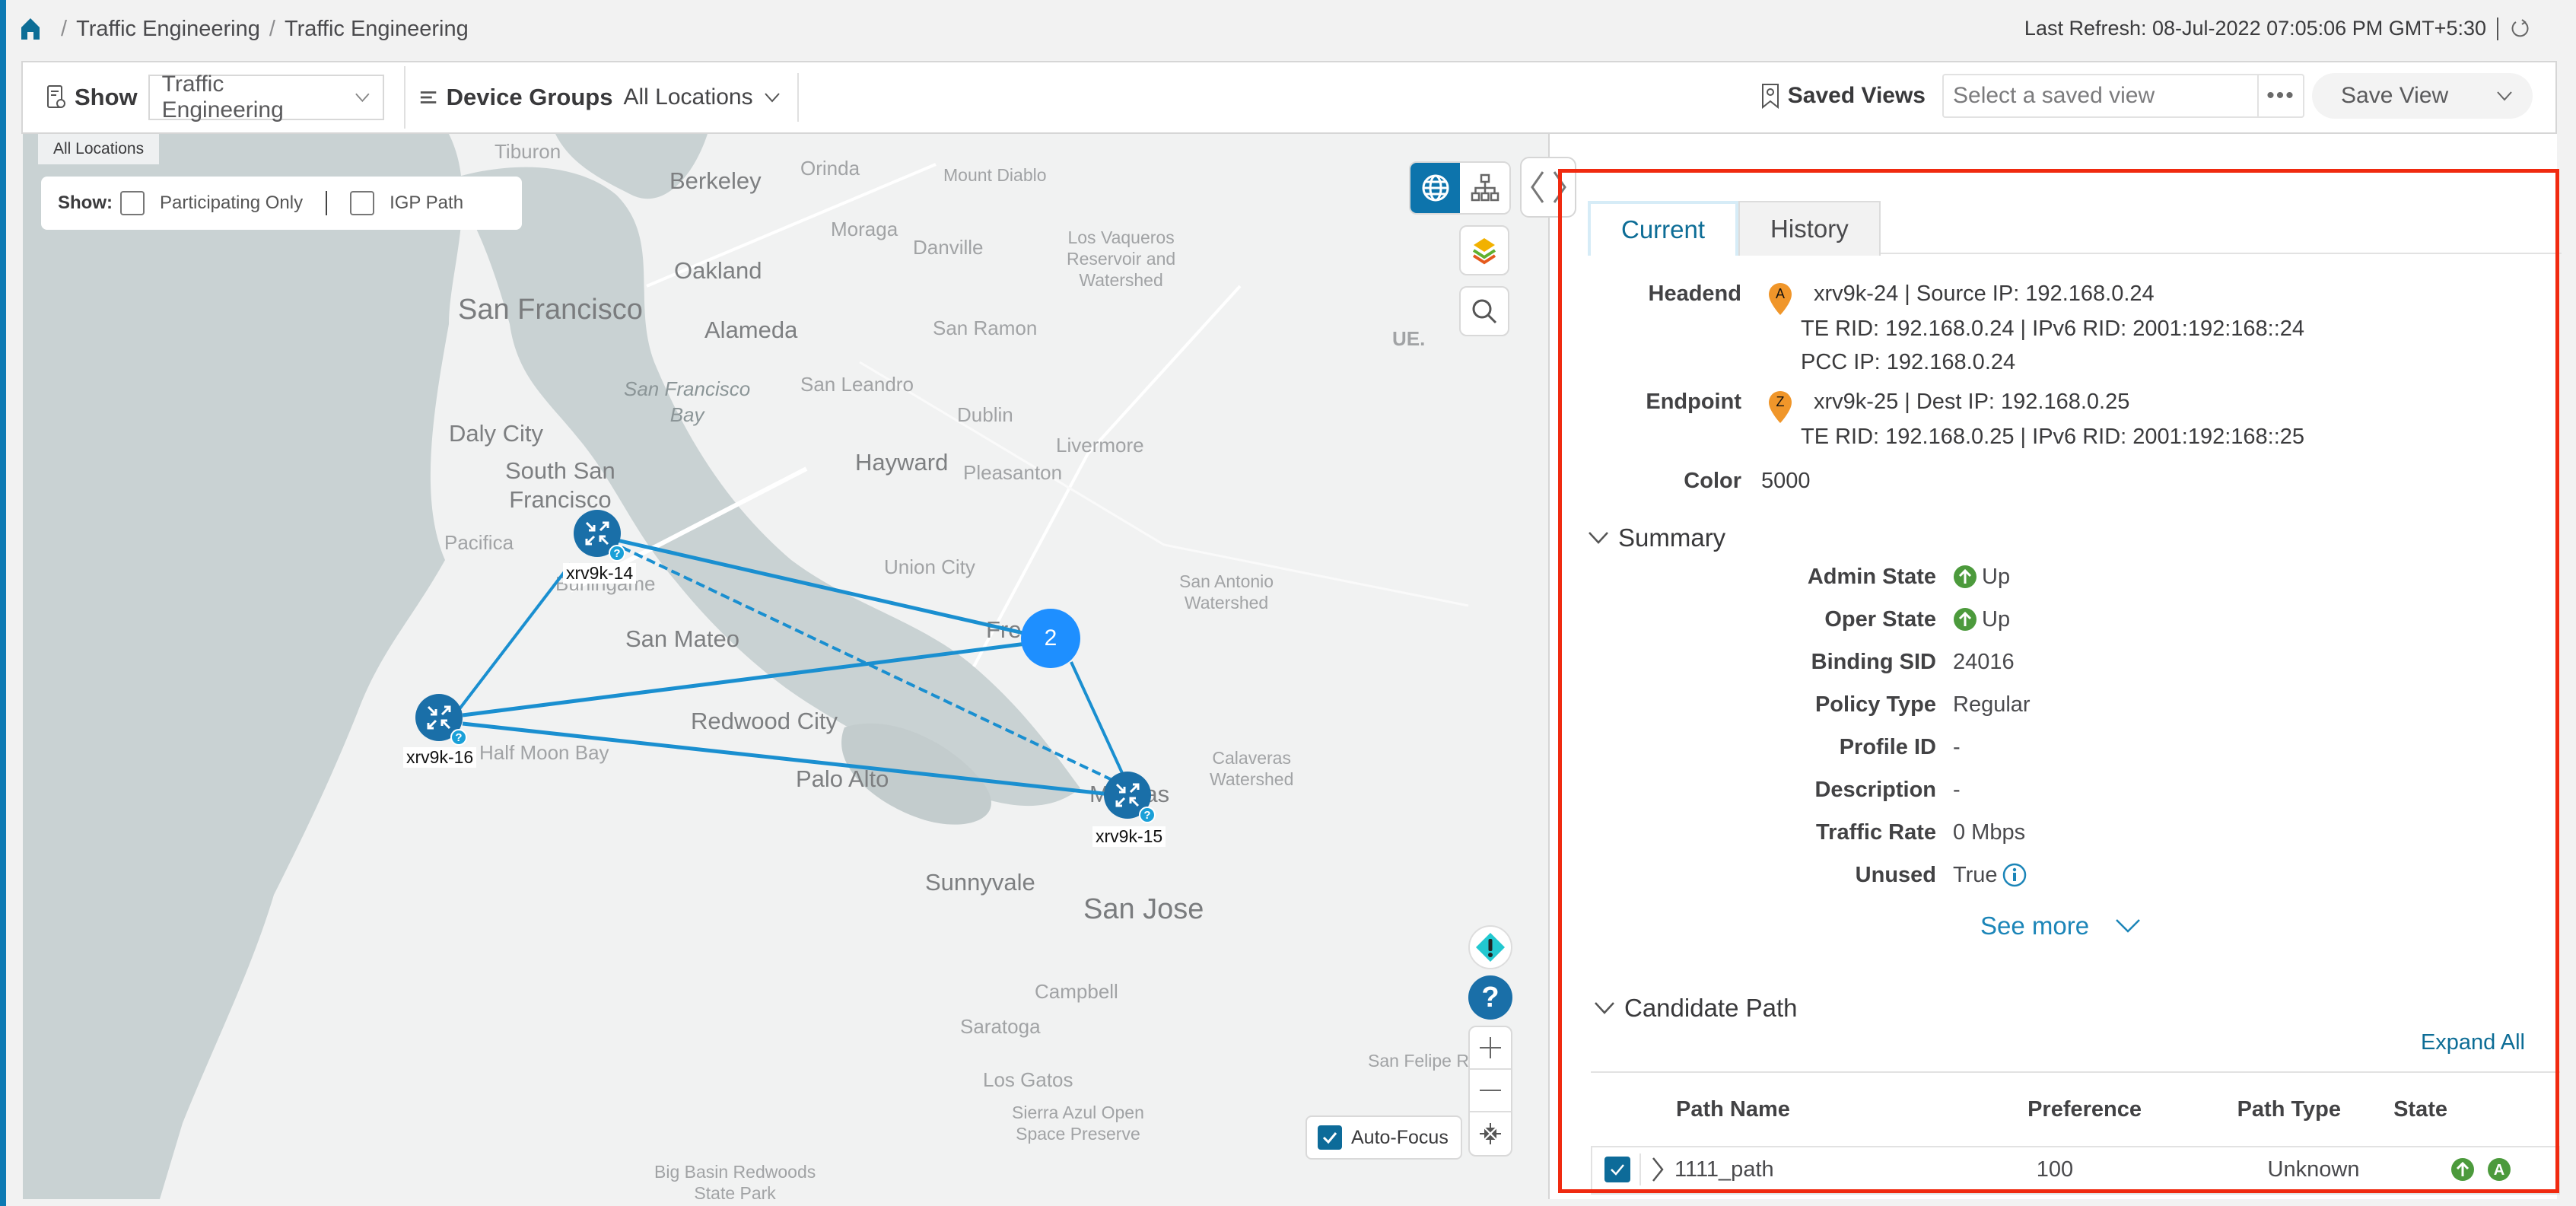 This screenshot has height=1206, width=2576. I want to click on home-icon, so click(30, 29).